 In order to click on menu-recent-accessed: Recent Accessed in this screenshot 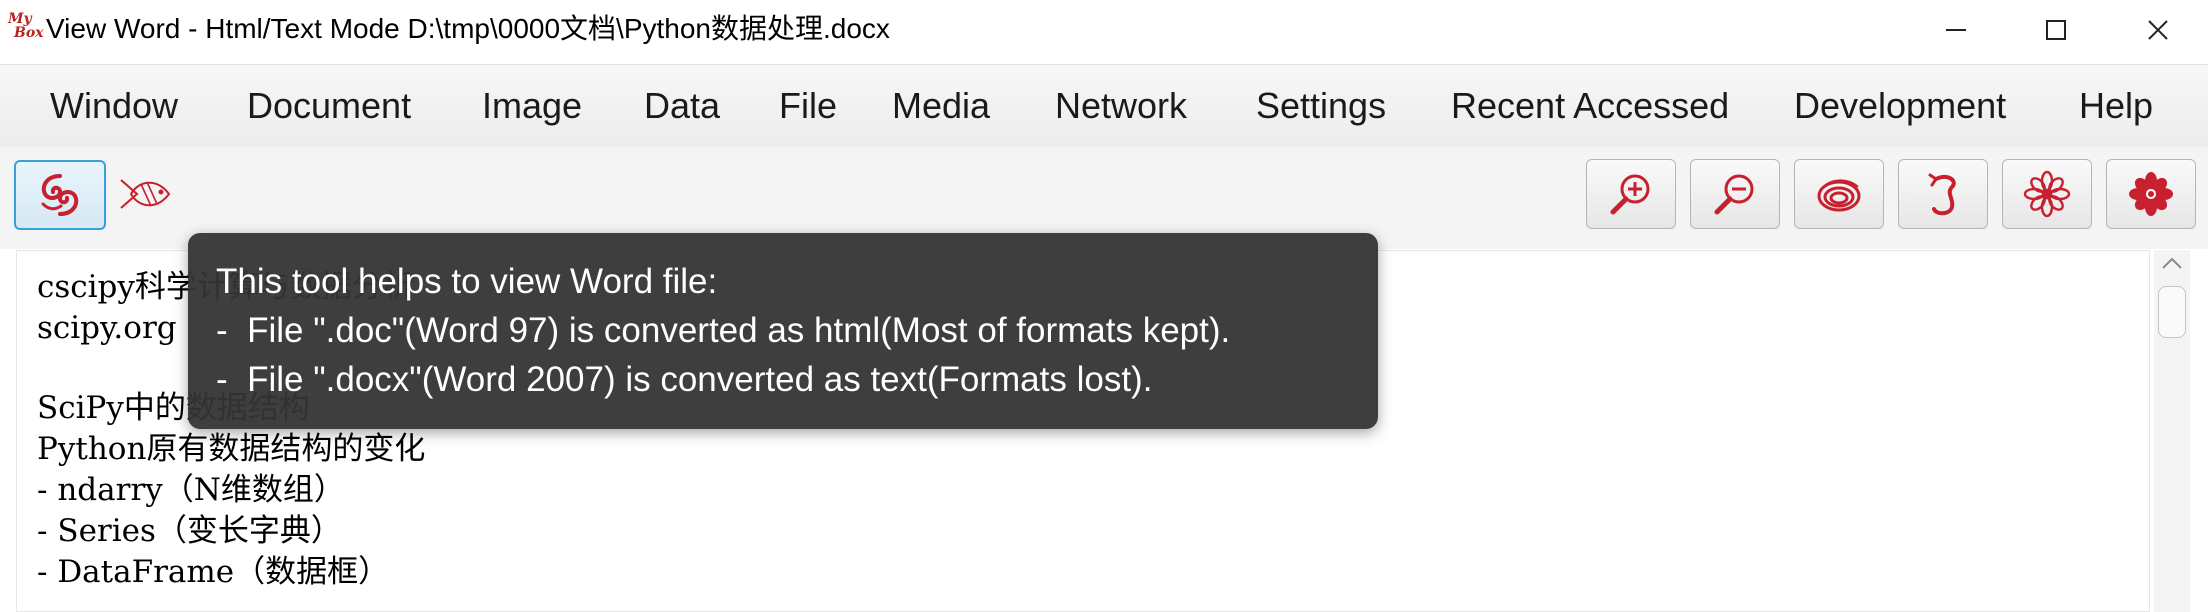, I will do `click(1590, 106)`.